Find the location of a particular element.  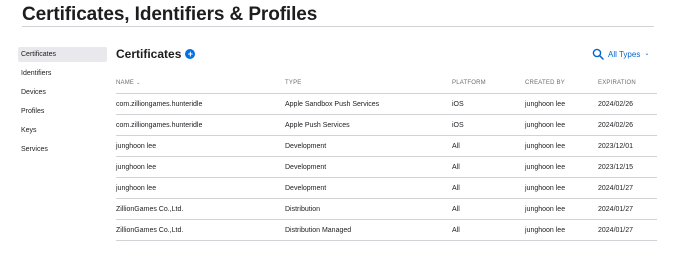

column-header-type: TYPE is located at coordinates (293, 83).